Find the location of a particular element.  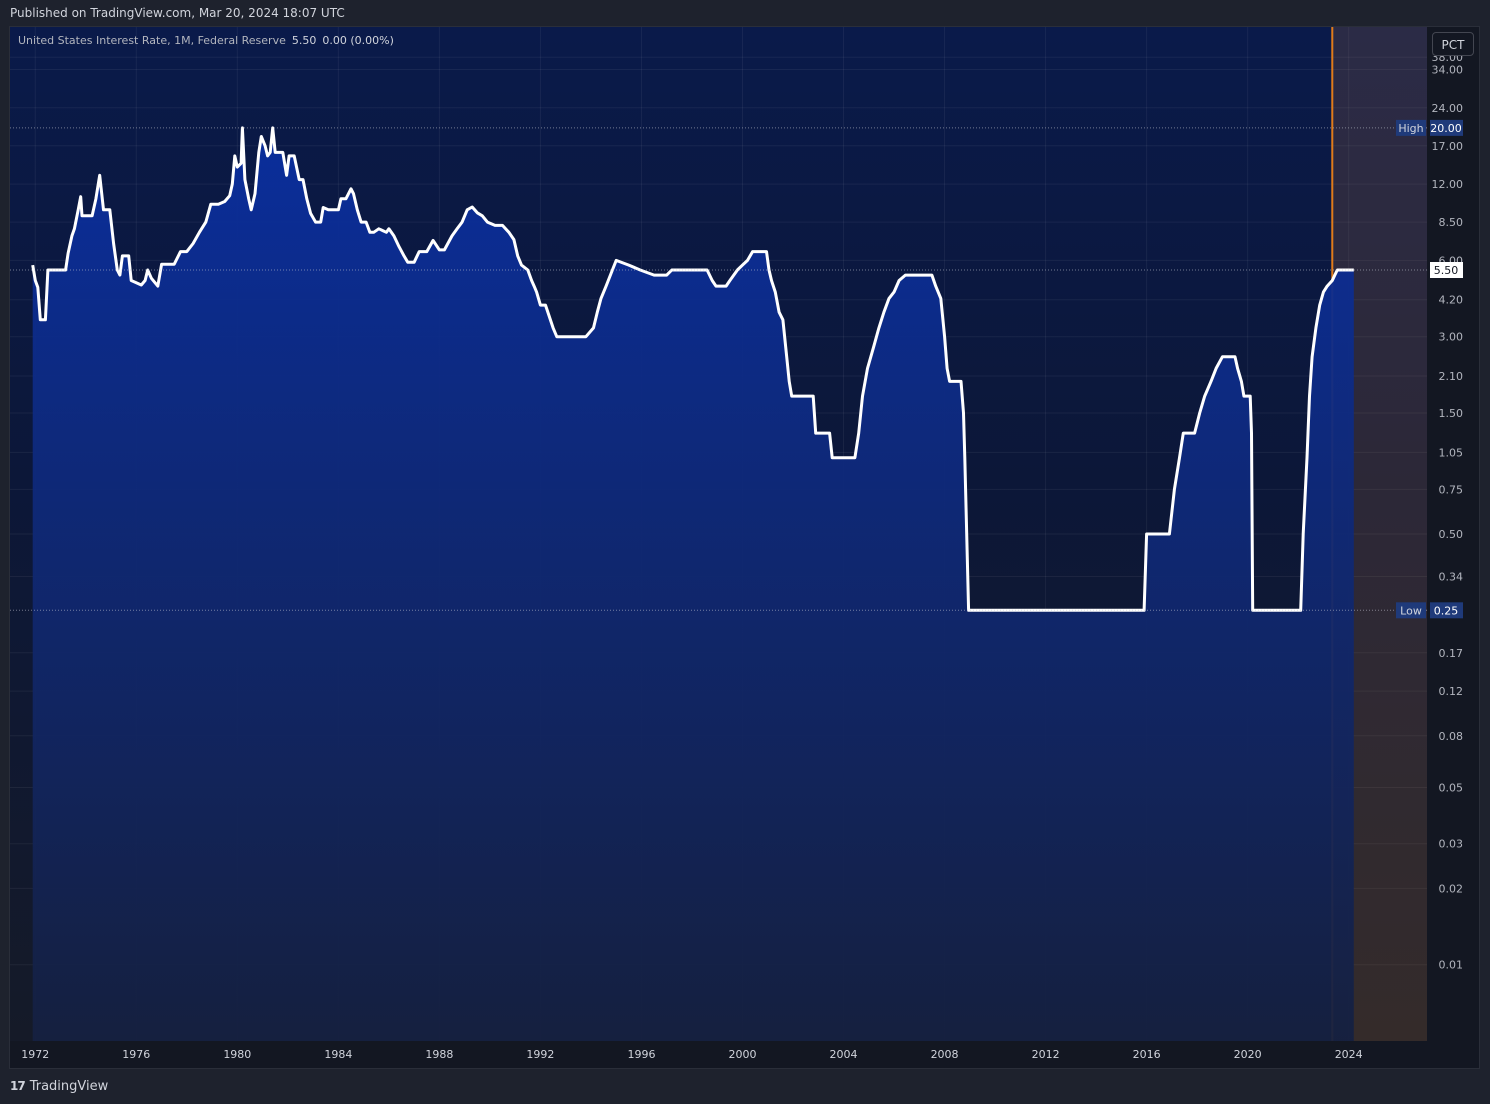

x-tick-label: 1988 is located at coordinates (439, 1054).